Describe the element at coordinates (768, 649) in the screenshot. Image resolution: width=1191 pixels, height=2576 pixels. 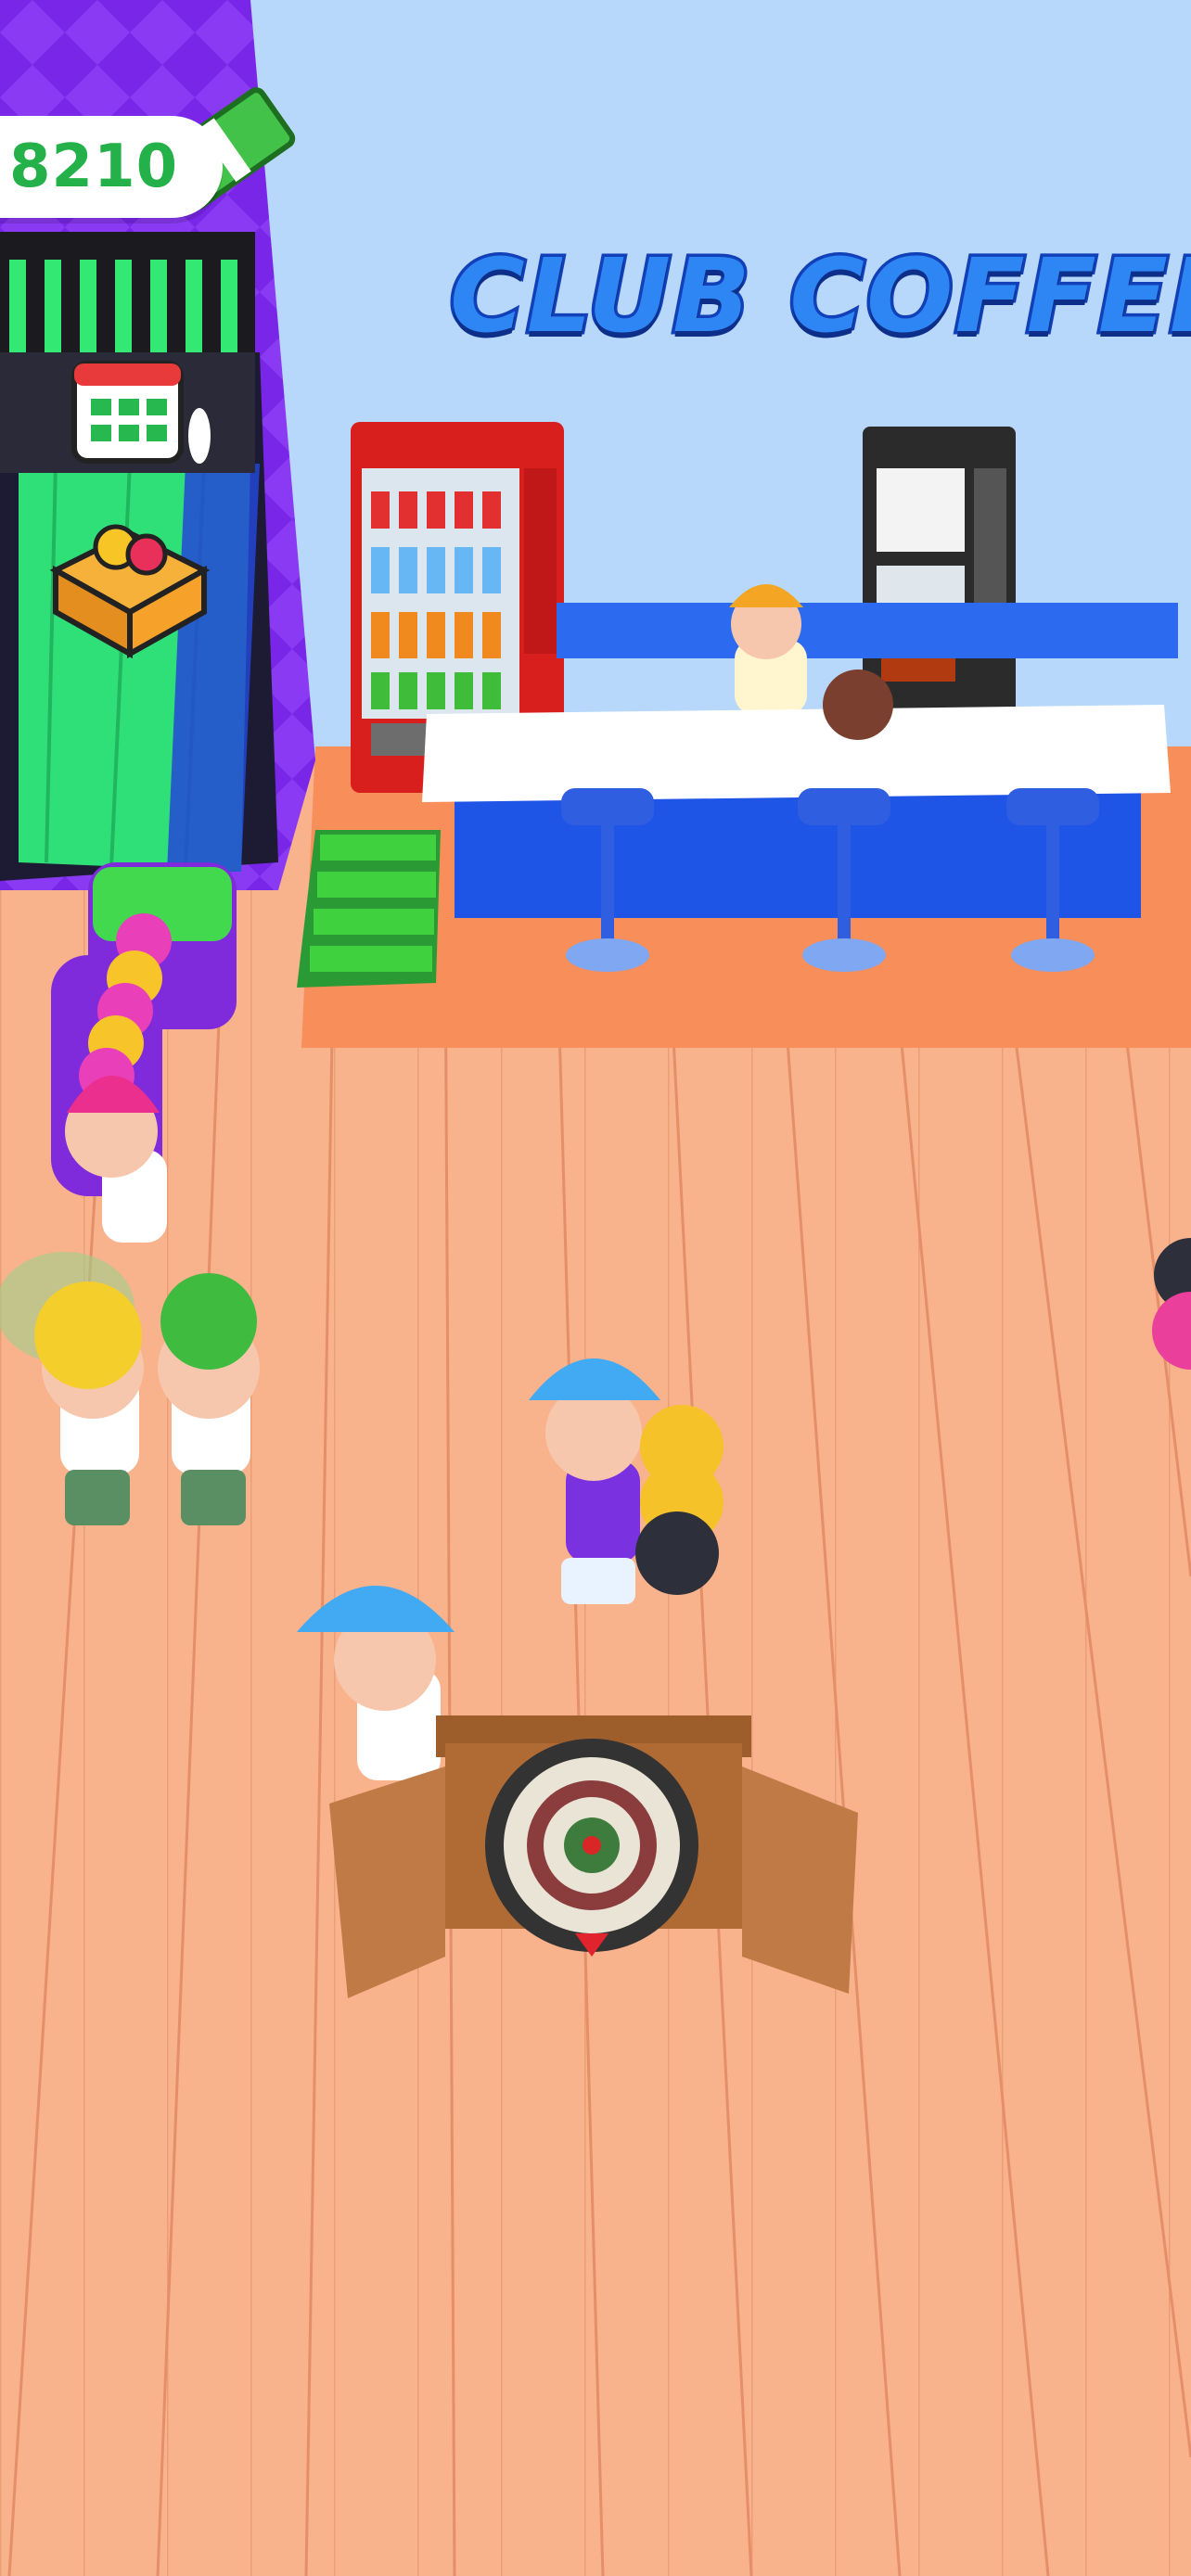
I see `barista-npc` at that location.